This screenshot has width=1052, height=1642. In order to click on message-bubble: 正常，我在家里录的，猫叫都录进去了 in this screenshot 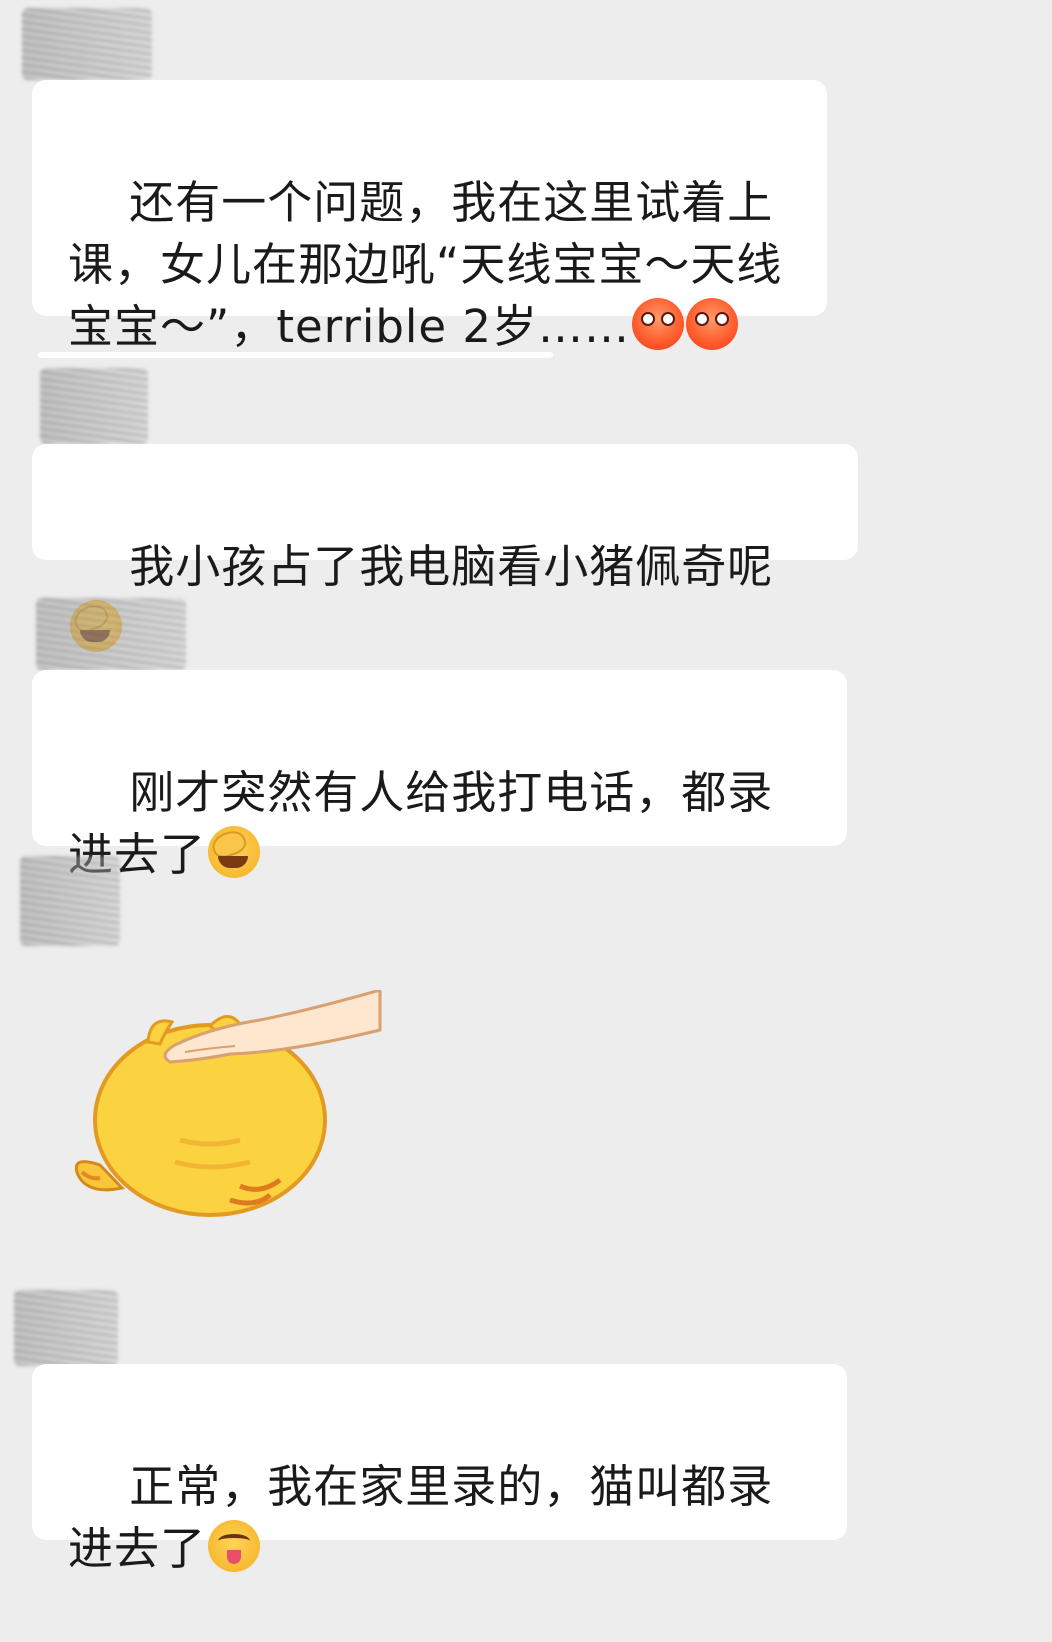, I will do `click(439, 1469)`.